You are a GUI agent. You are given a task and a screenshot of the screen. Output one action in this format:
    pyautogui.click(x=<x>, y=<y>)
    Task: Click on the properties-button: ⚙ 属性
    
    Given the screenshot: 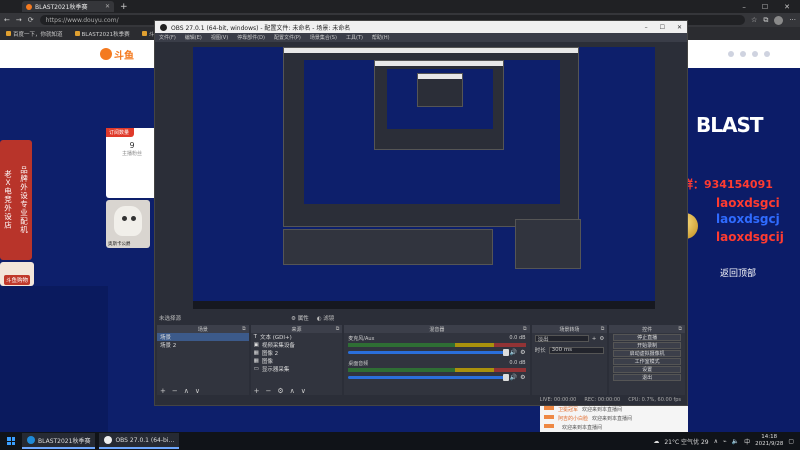 What is the action you would take?
    pyautogui.click(x=300, y=318)
    